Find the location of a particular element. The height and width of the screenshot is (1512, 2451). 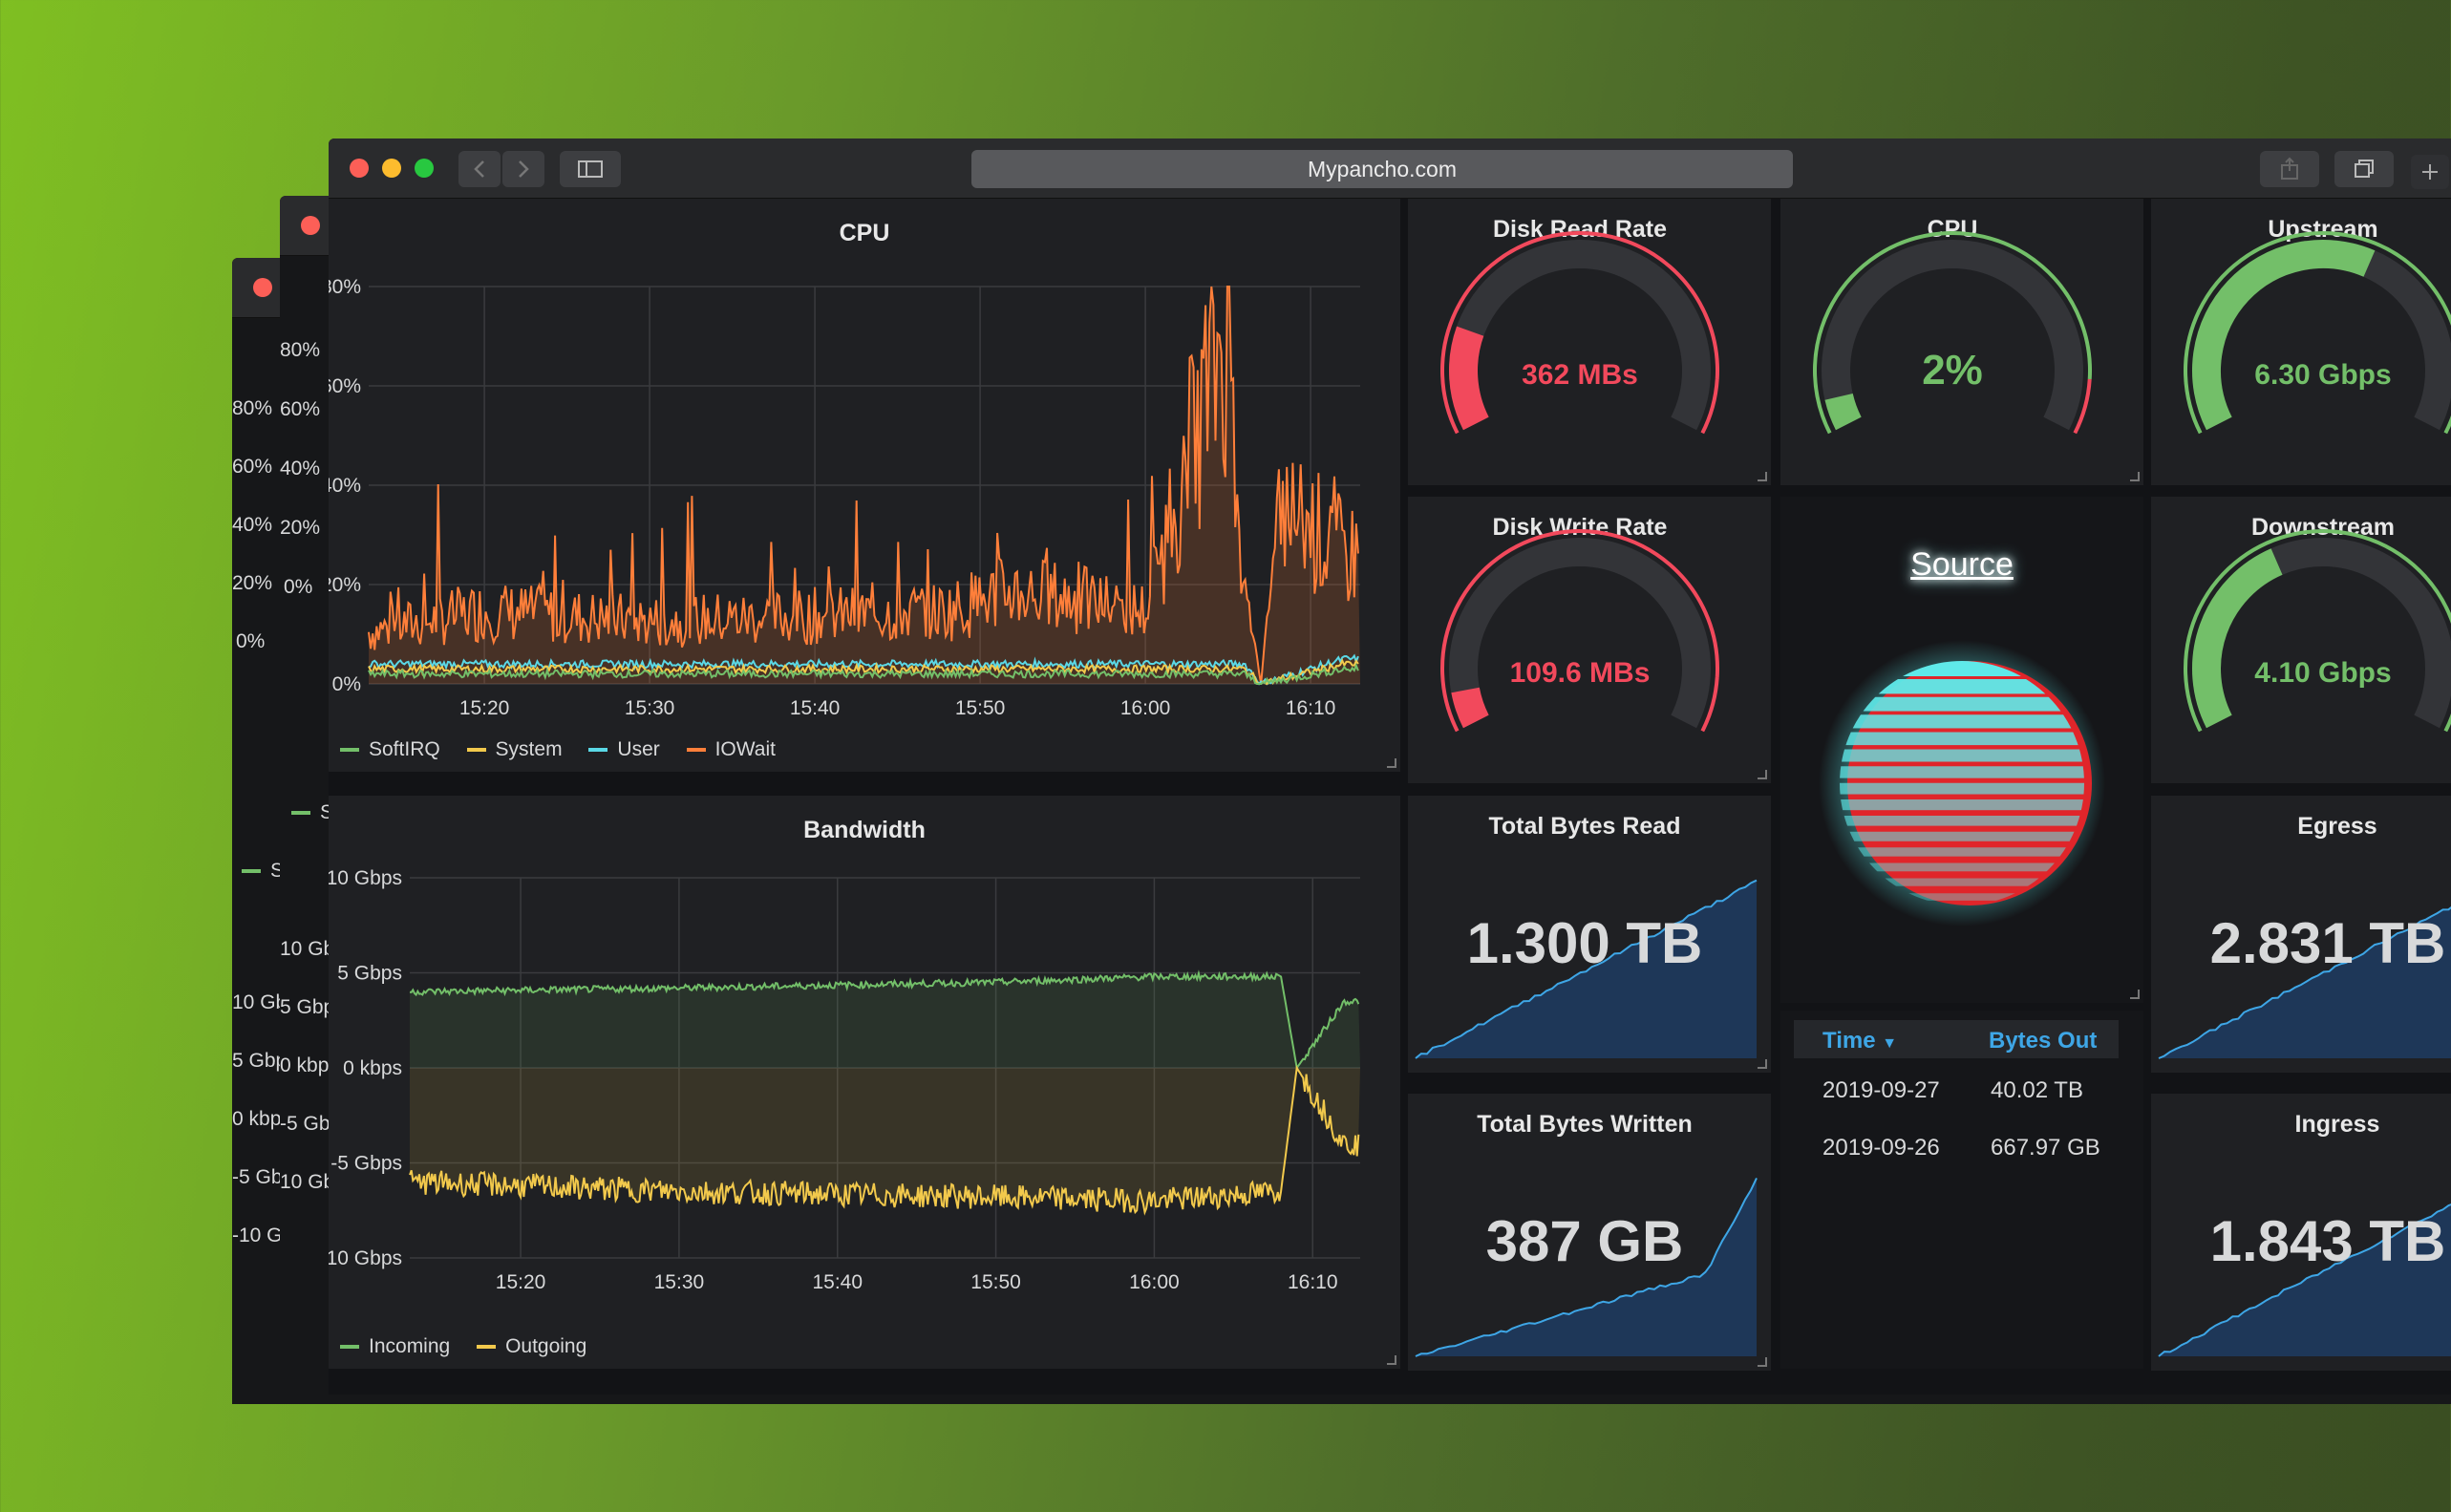

back-button is located at coordinates (479, 169).